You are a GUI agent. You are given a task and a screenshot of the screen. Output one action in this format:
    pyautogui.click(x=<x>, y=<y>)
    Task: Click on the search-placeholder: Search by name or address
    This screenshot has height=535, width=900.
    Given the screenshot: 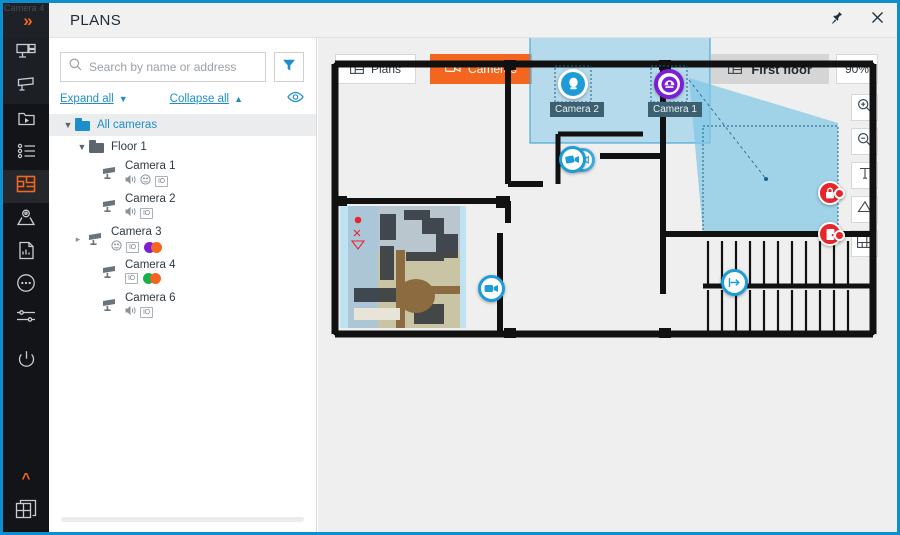 What is the action you would take?
    pyautogui.click(x=163, y=67)
    